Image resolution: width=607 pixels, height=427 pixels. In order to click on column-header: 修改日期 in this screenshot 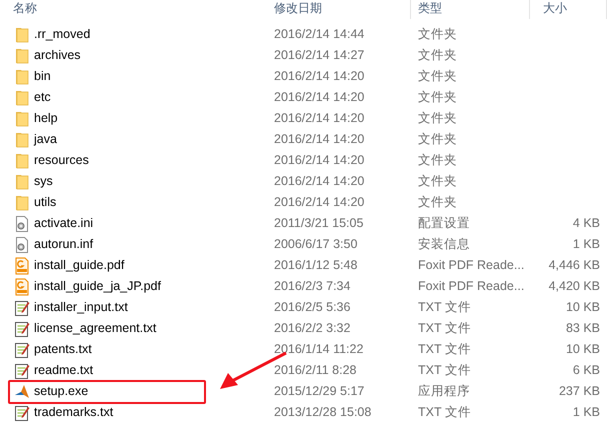, I will do `click(298, 8)`.